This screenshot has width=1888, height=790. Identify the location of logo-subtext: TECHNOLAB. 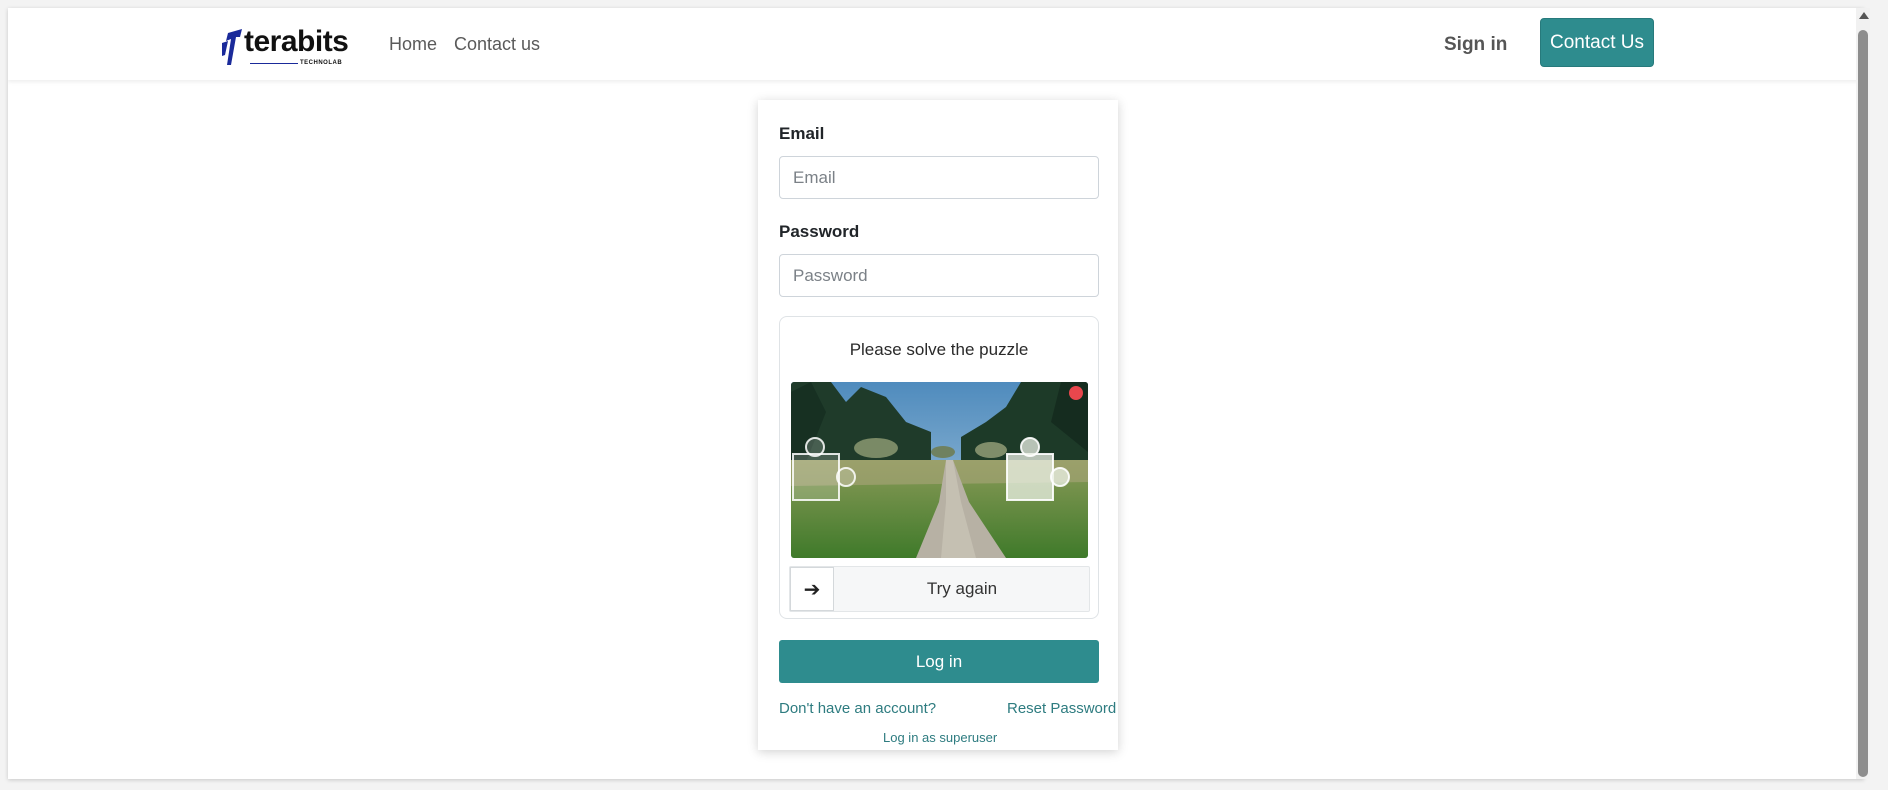
(321, 63).